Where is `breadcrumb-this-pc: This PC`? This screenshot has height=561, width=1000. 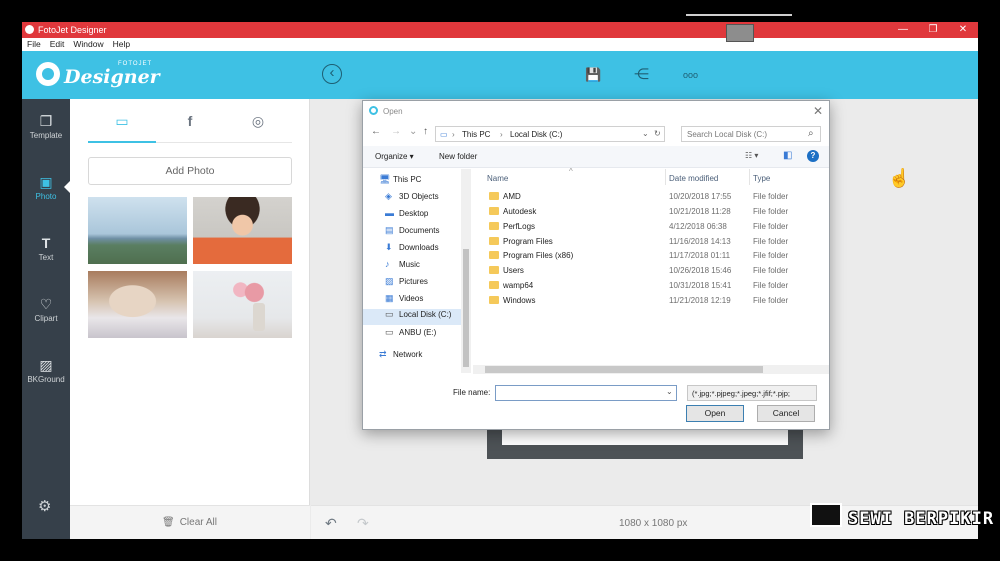
breadcrumb-this-pc: This PC is located at coordinates (476, 134).